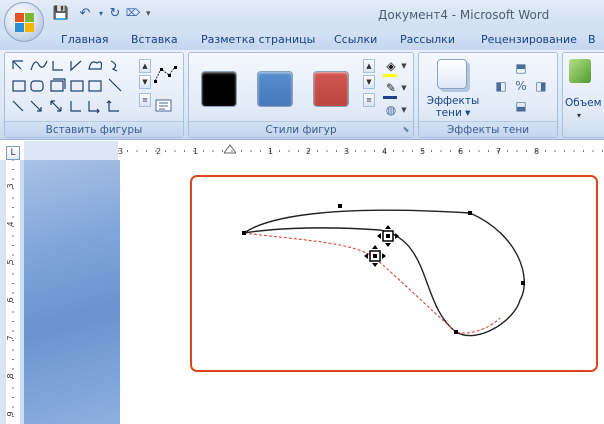 The width and height of the screenshot is (604, 424). I want to click on freeform-curve, so click(384, 273).